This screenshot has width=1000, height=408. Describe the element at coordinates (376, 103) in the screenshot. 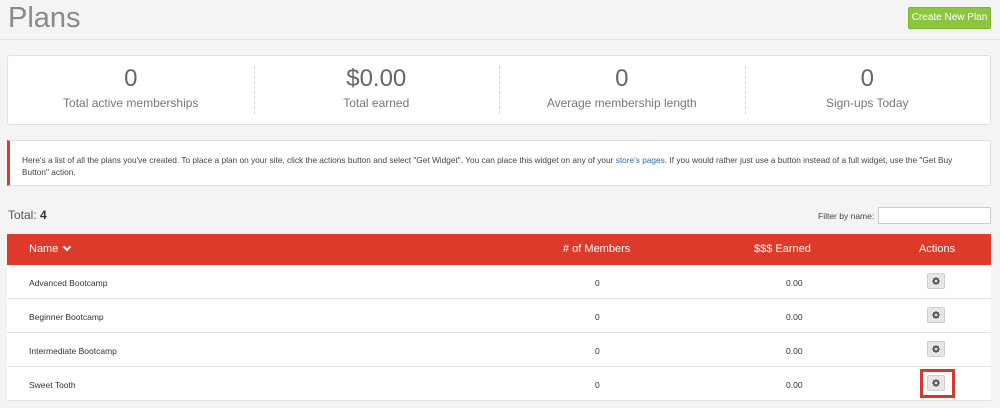

I see `stat-label: Total earned` at that location.